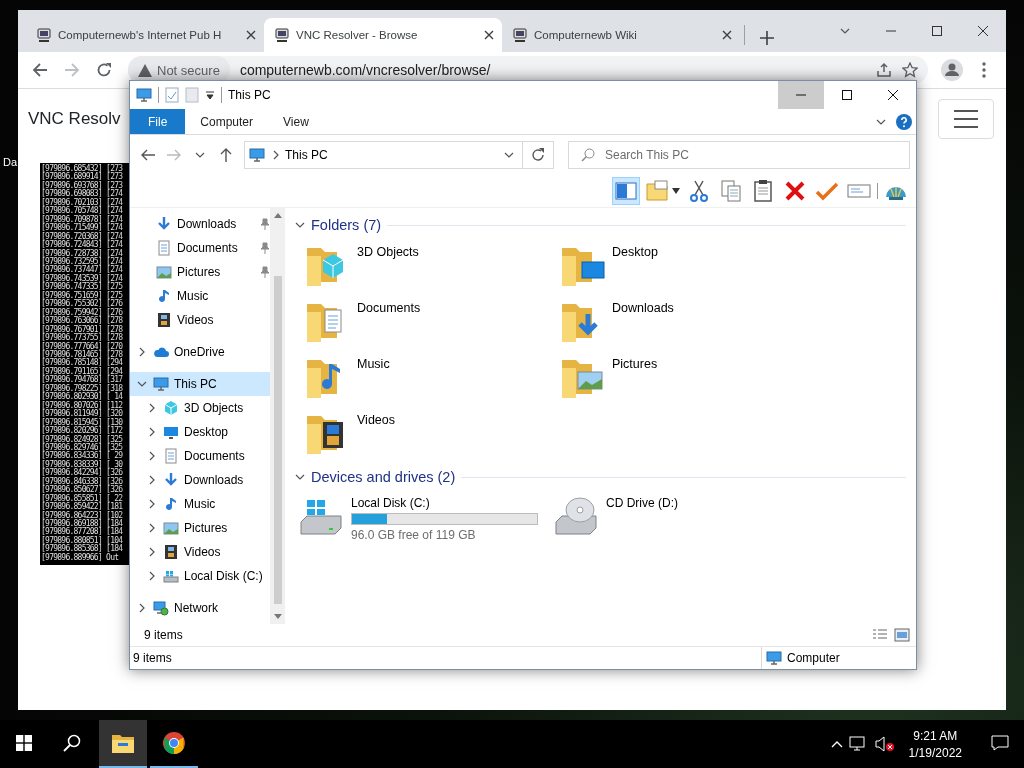 This screenshot has width=1024, height=768. What do you see at coordinates (145, 70) in the screenshot?
I see `warning-icon` at bounding box center [145, 70].